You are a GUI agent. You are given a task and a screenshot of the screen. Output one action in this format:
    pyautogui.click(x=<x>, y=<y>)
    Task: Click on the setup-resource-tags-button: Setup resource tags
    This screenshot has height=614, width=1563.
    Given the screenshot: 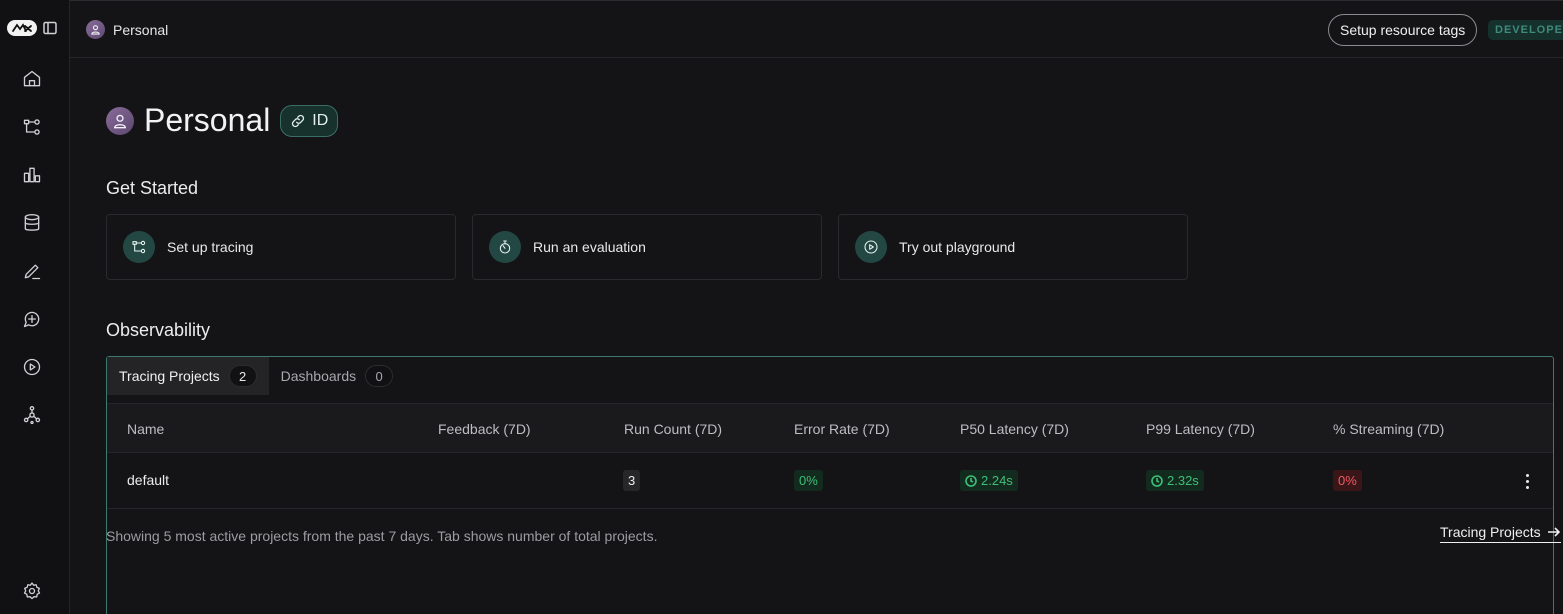 What is the action you would take?
    pyautogui.click(x=1403, y=30)
    